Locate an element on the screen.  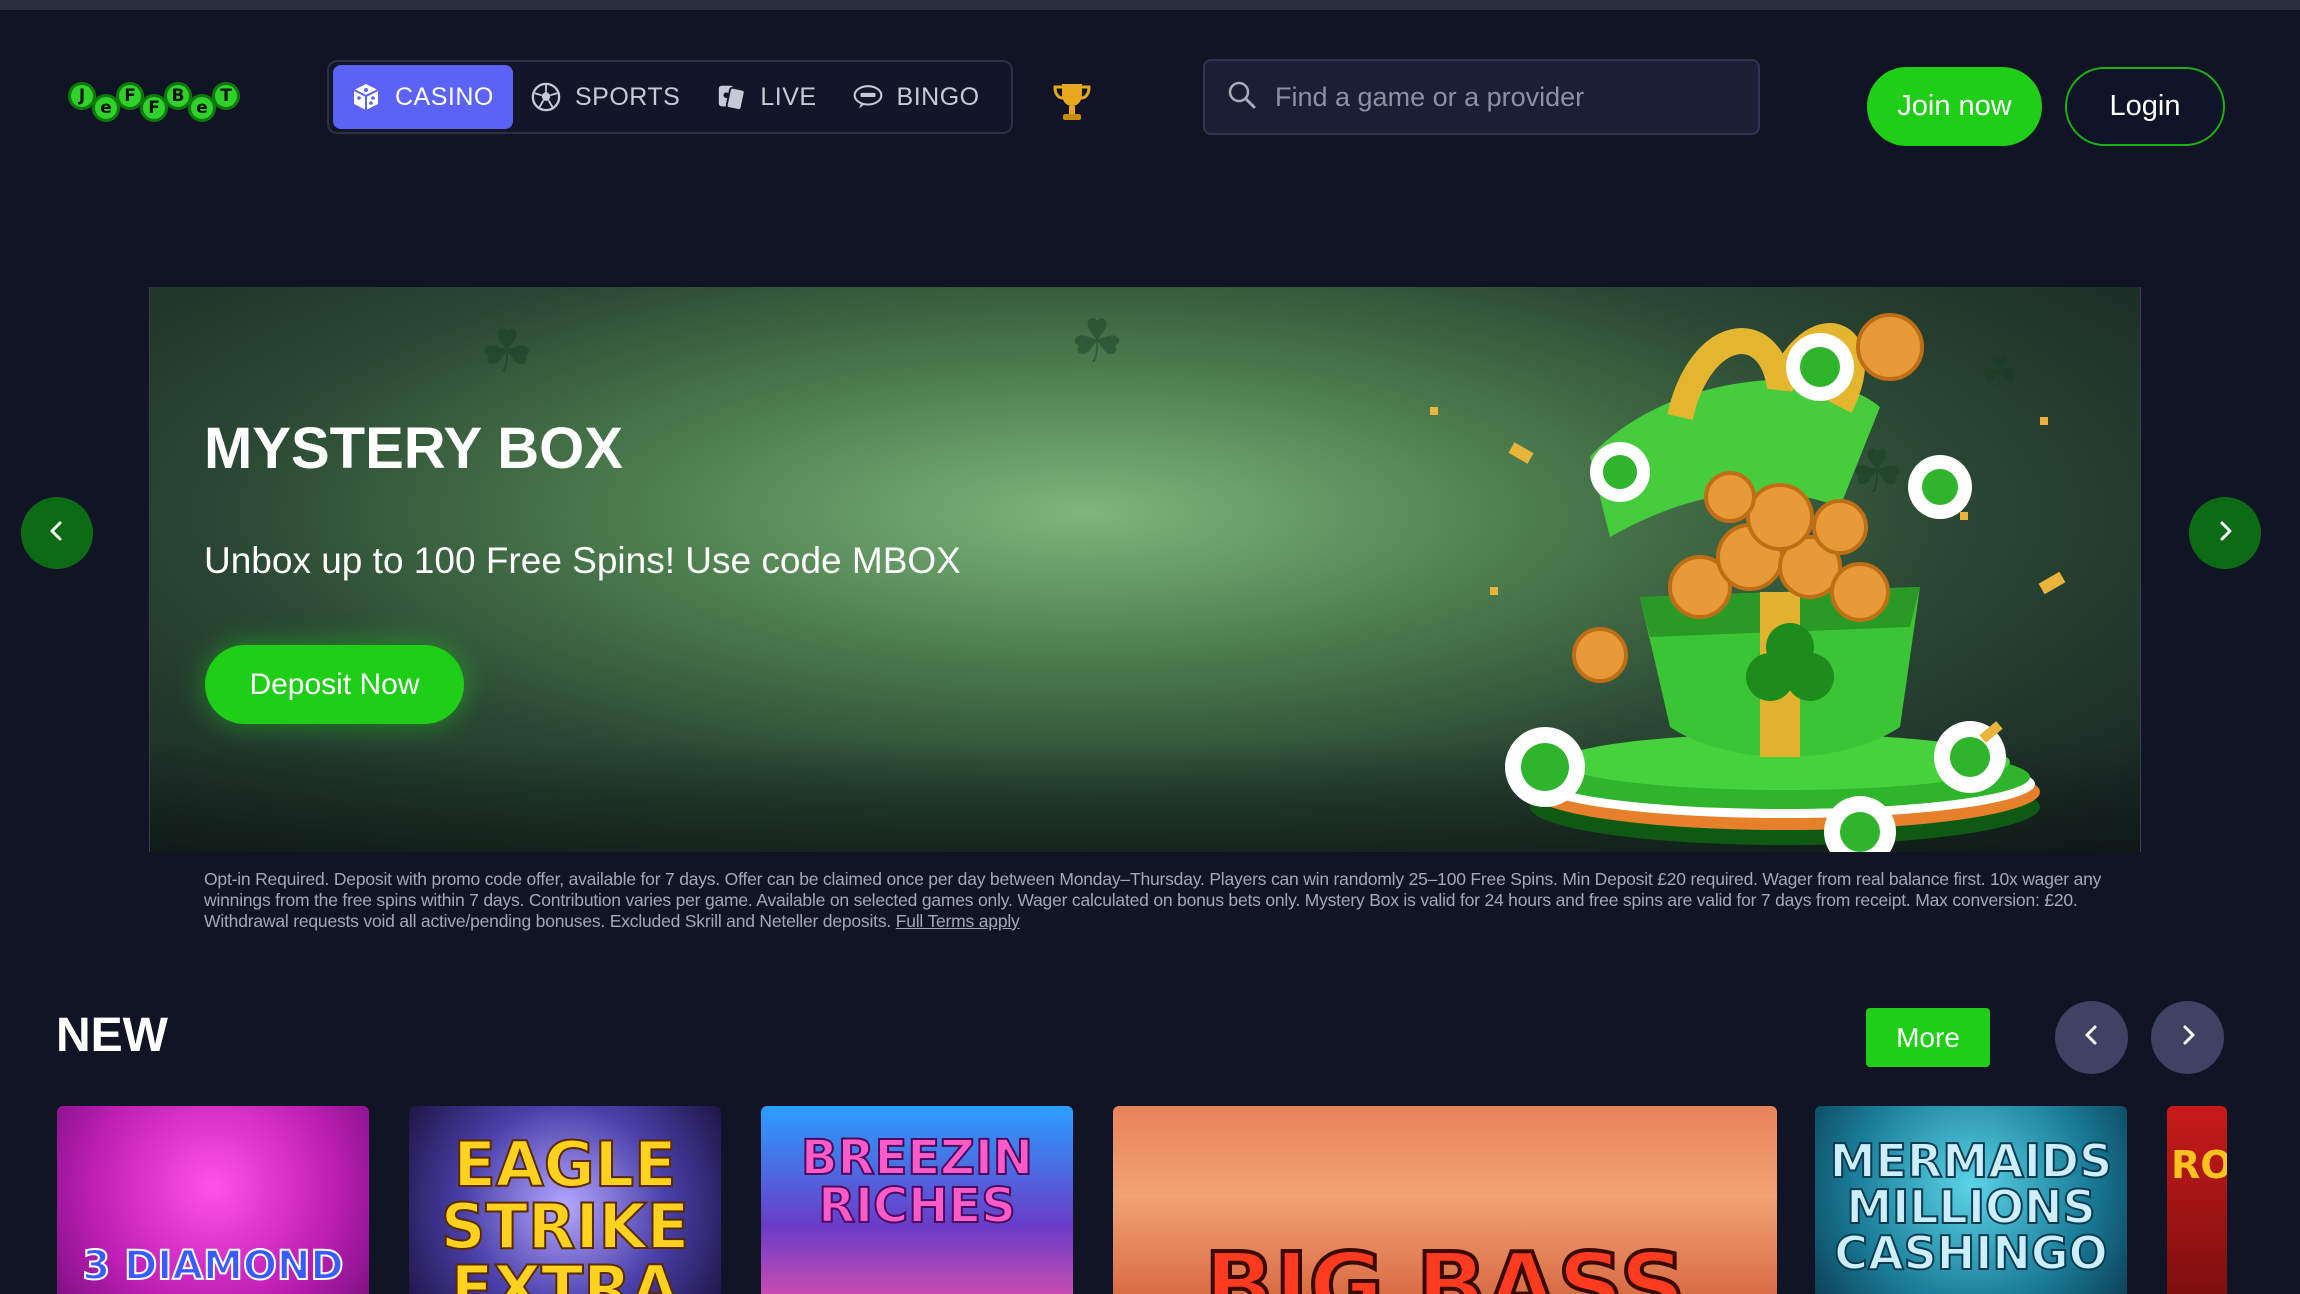
tab-live: LIVE is located at coordinates (766, 97).